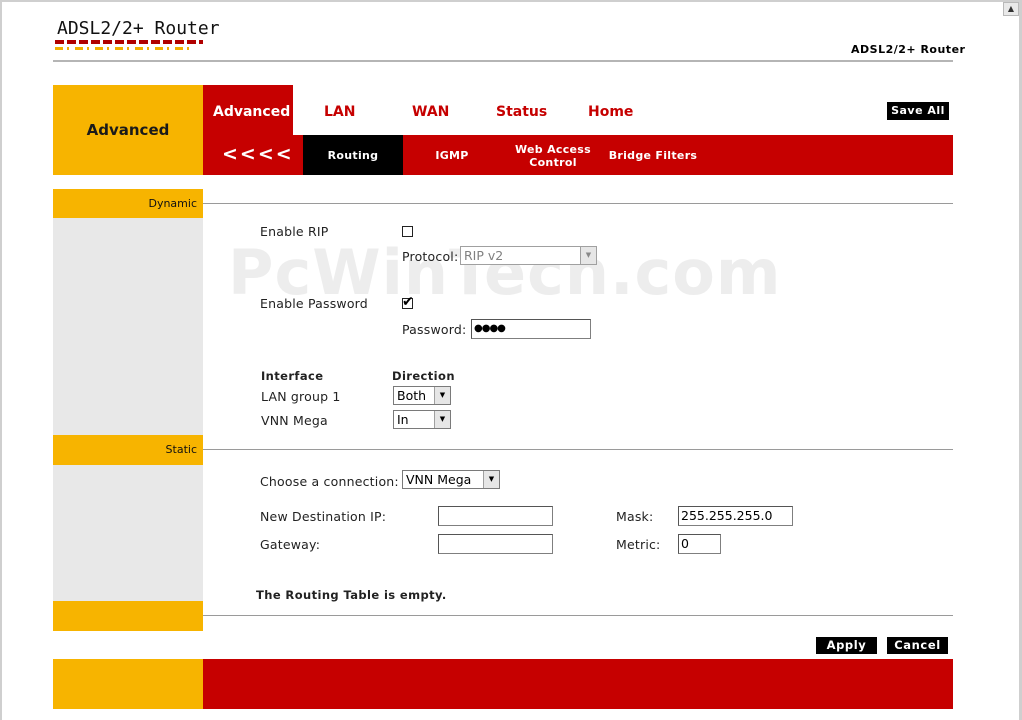  I want to click on subnav-bridge-filters: Bridge Filters, so click(653, 155).